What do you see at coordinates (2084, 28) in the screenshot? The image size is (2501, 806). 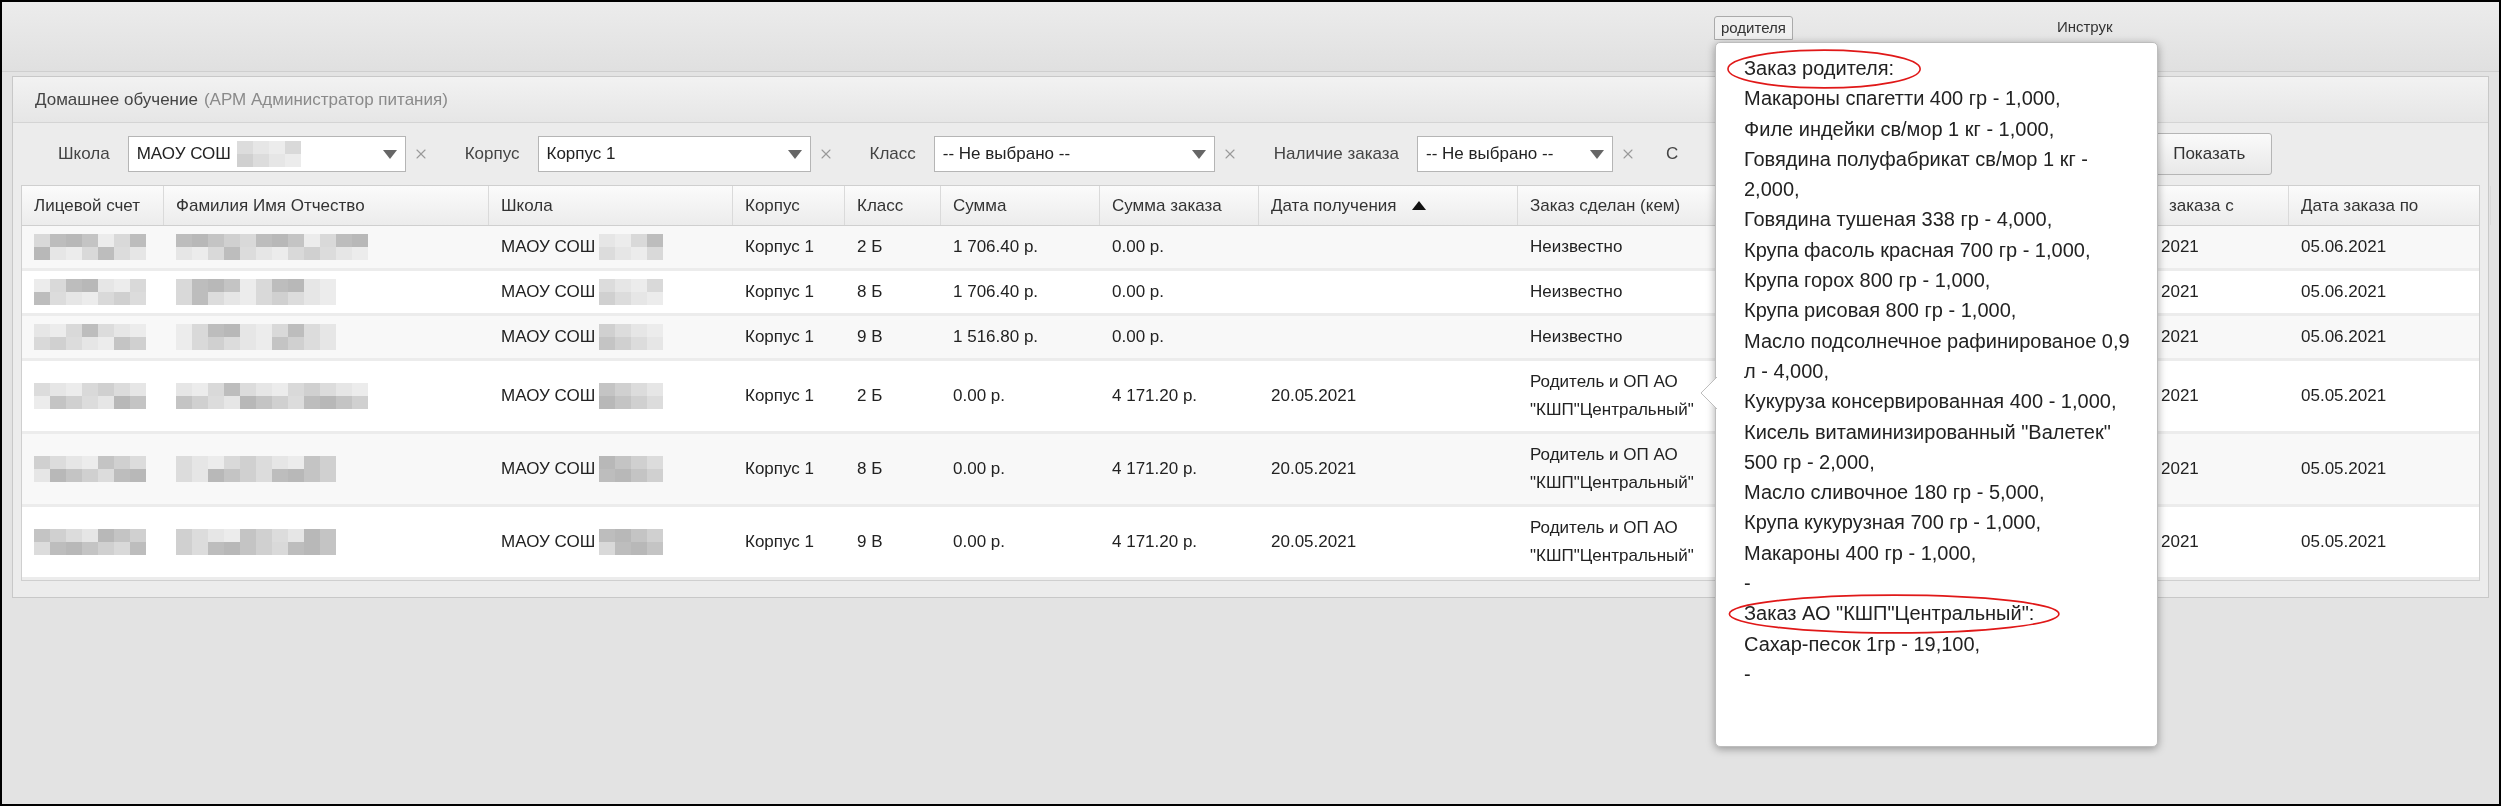 I see `tab: Инструк` at bounding box center [2084, 28].